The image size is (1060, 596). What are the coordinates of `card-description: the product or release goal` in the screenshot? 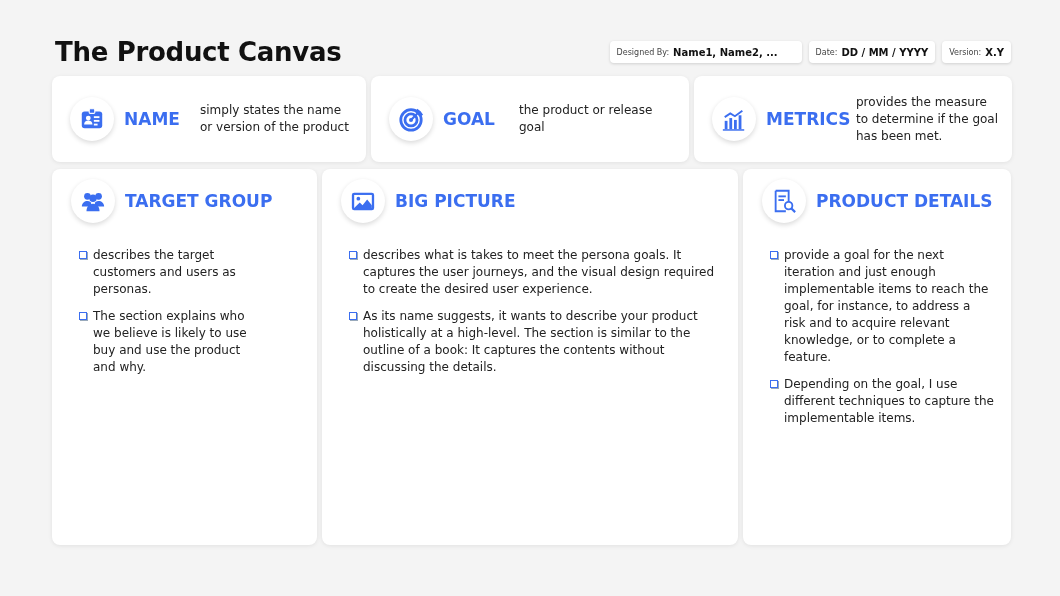 It's located at (586, 119).